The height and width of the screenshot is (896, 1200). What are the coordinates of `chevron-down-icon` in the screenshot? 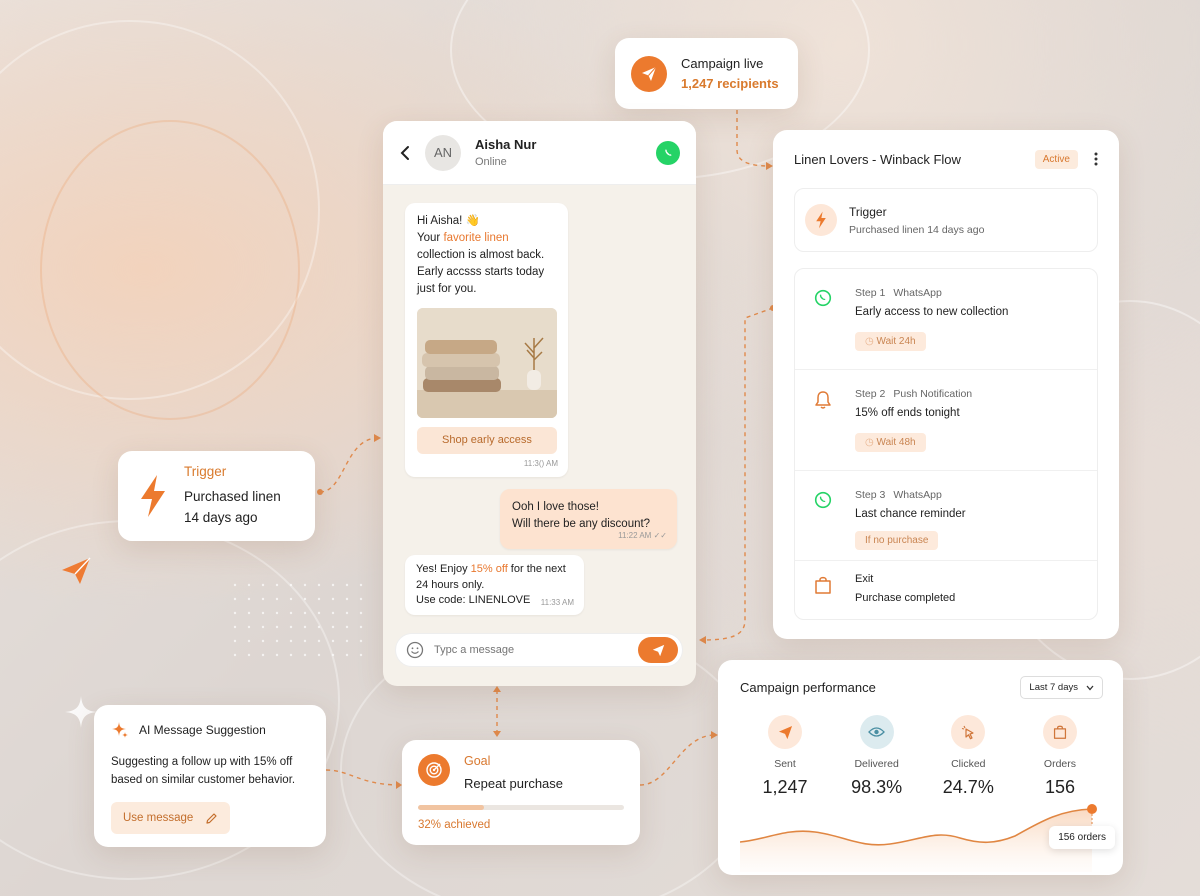 It's located at (1090, 688).